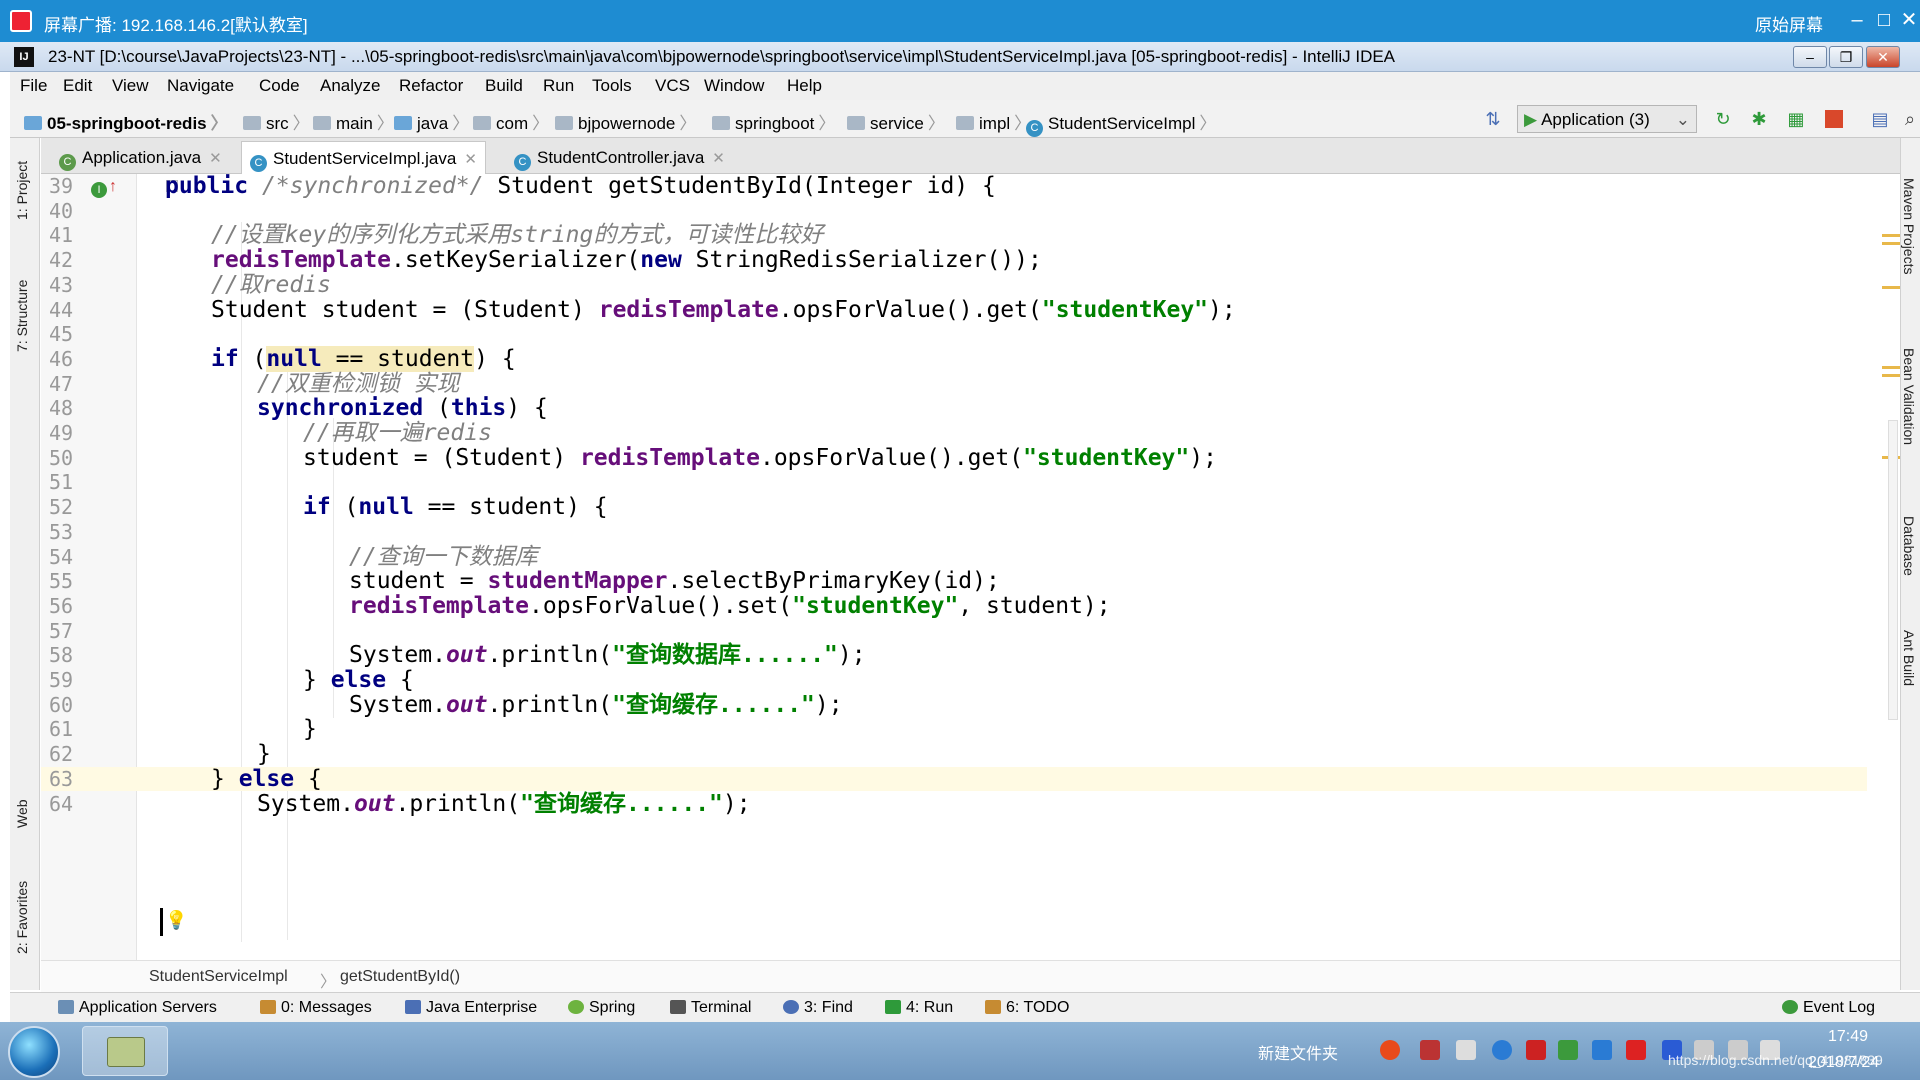 The width and height of the screenshot is (1920, 1080). What do you see at coordinates (279, 86) in the screenshot?
I see `menu-code: Code` at bounding box center [279, 86].